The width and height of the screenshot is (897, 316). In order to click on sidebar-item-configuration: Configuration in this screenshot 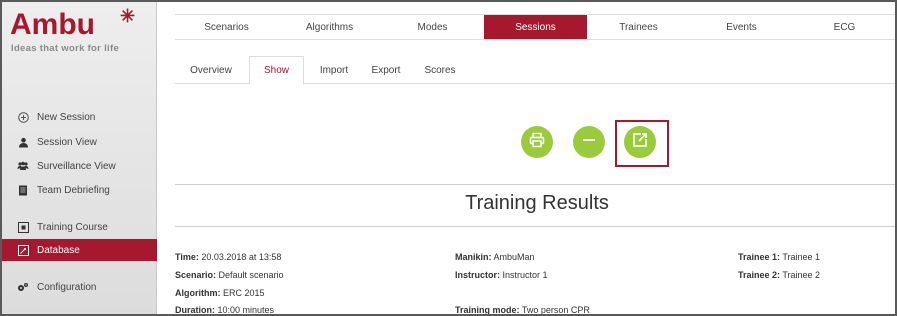, I will do `click(79, 287)`.